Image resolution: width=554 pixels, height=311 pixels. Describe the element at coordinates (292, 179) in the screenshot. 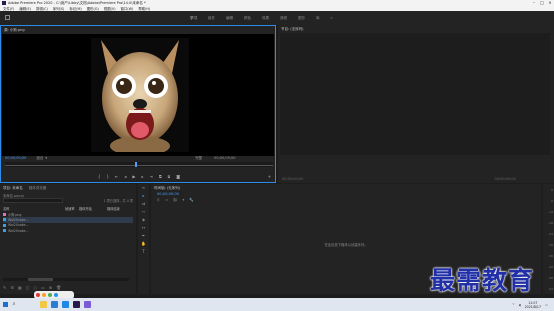

I see `program-timecode-left: 00;00;00;00` at that location.